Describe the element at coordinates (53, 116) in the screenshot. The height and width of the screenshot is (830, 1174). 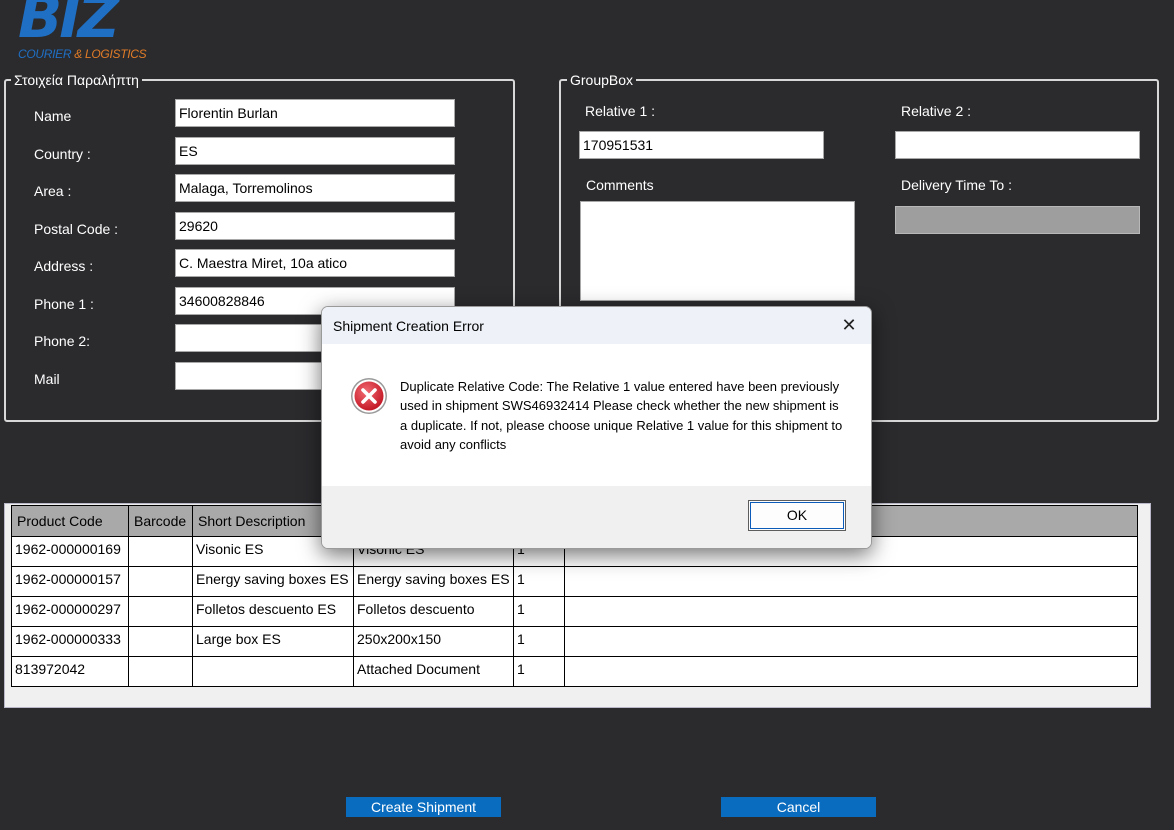
I see `name-label: Name` at that location.